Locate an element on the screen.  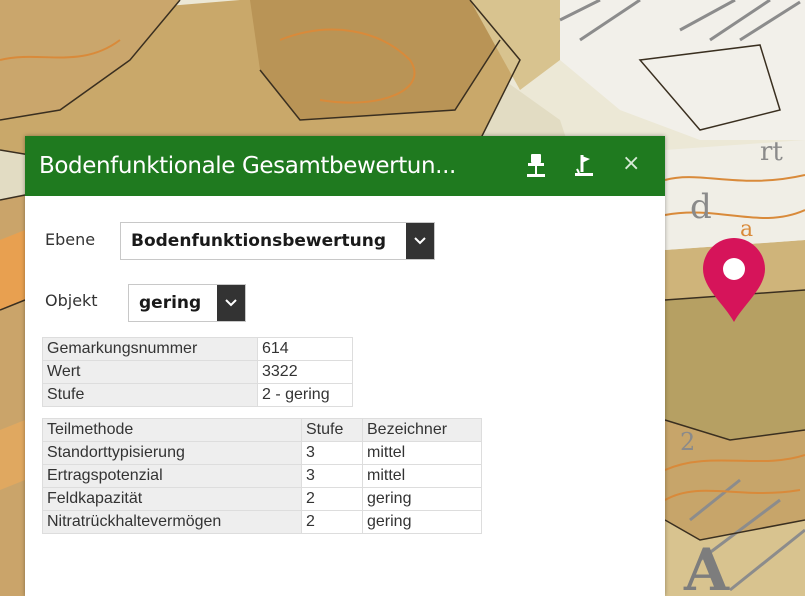
popup-header: Bodenfunktionale Gesamtbewertun... × is located at coordinates (345, 166).